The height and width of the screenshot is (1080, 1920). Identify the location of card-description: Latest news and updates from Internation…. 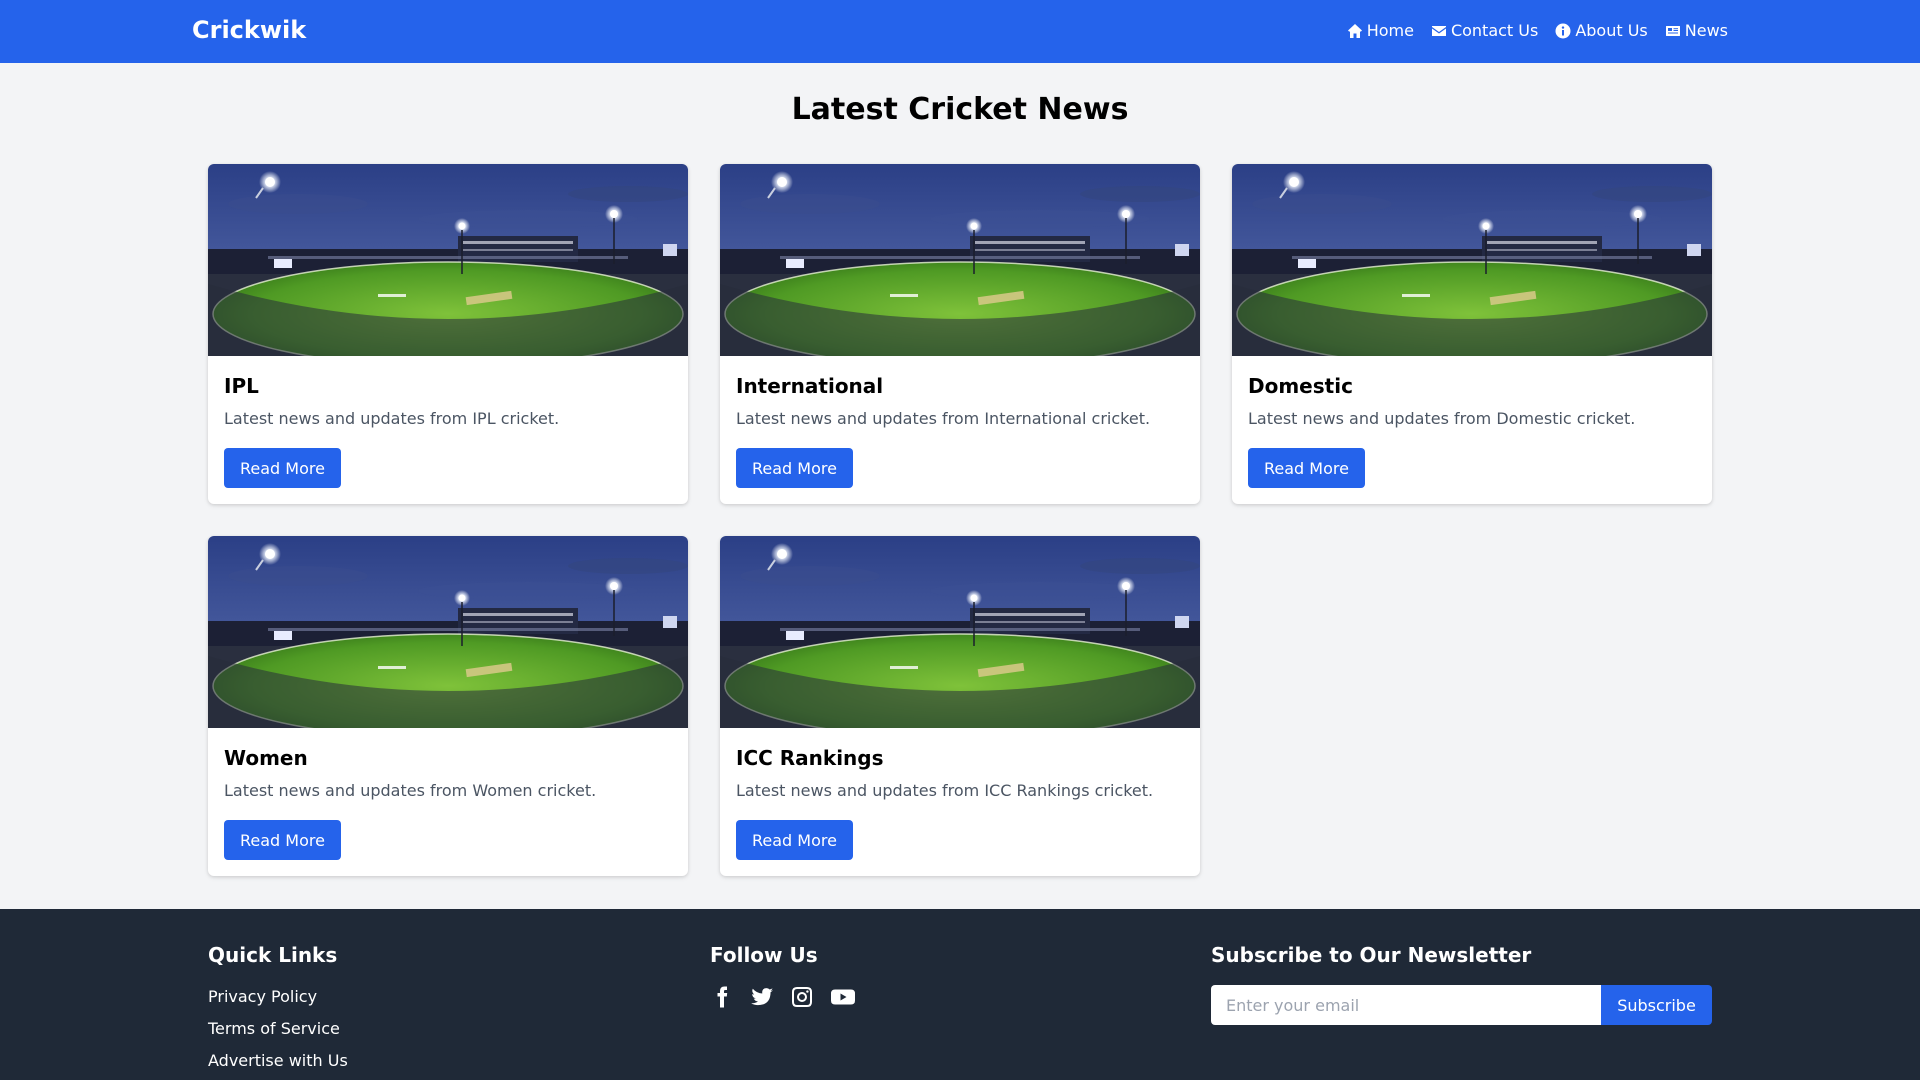
(943, 418).